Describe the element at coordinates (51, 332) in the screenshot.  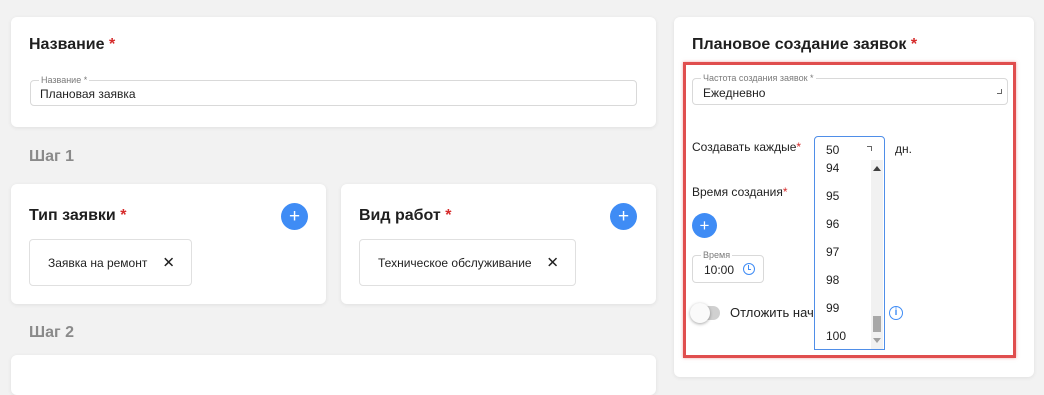
I see `step-2-label: Шаг 2` at that location.